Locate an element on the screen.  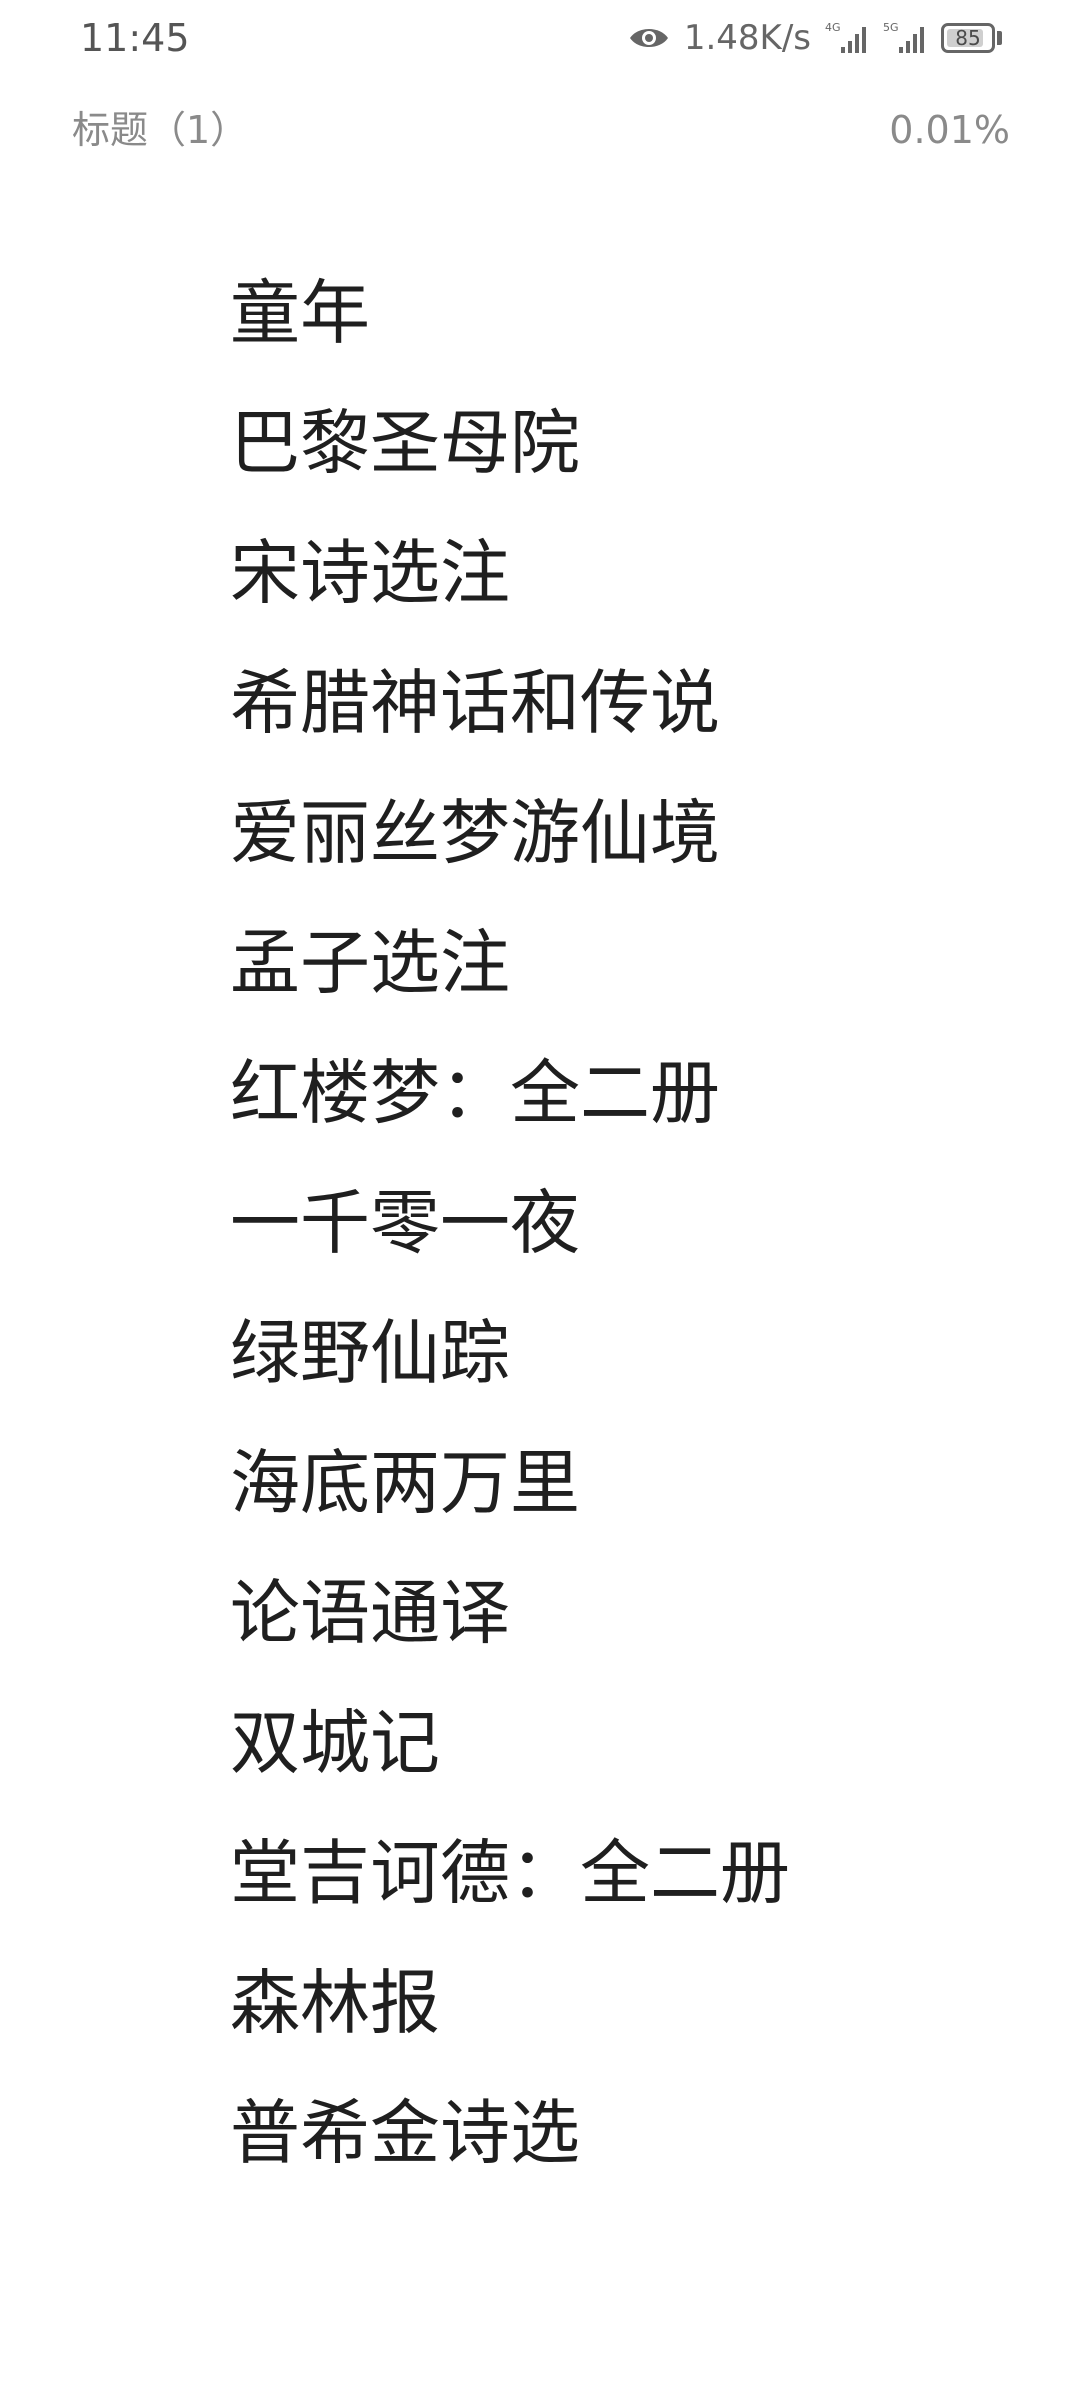
list-item: 双城记 is located at coordinates (335, 1743).